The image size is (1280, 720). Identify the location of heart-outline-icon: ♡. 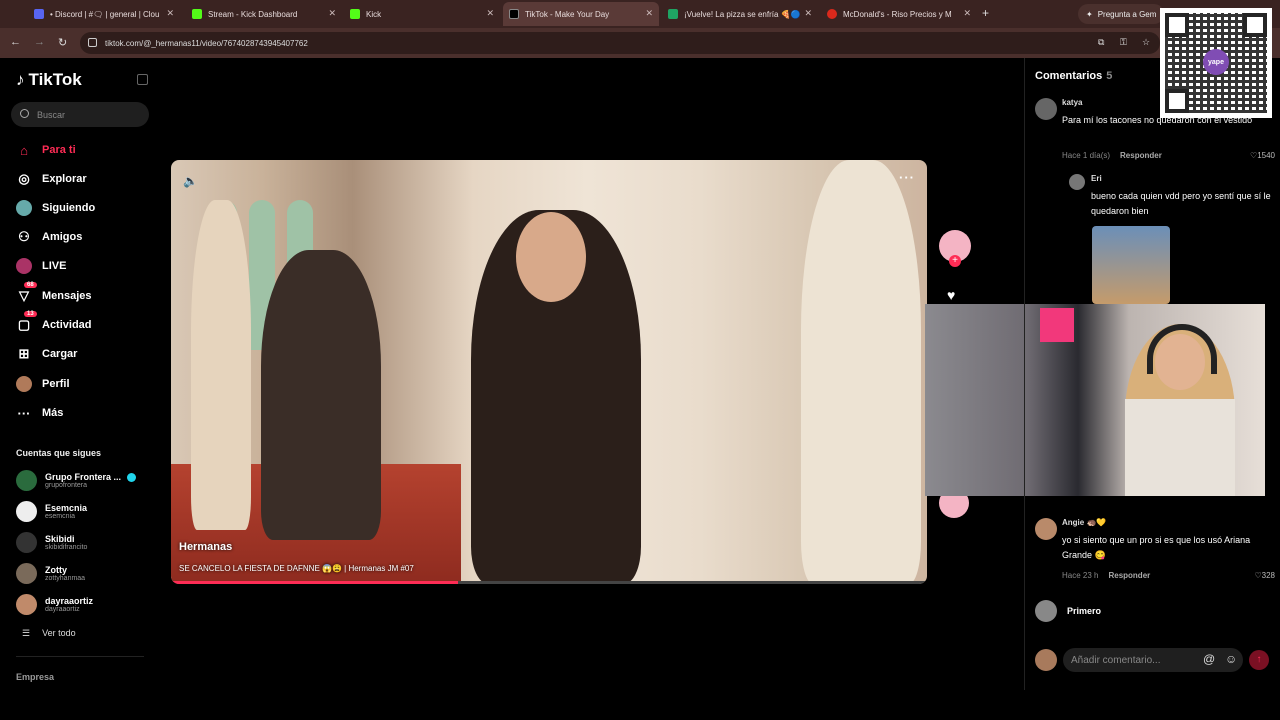
(1258, 575).